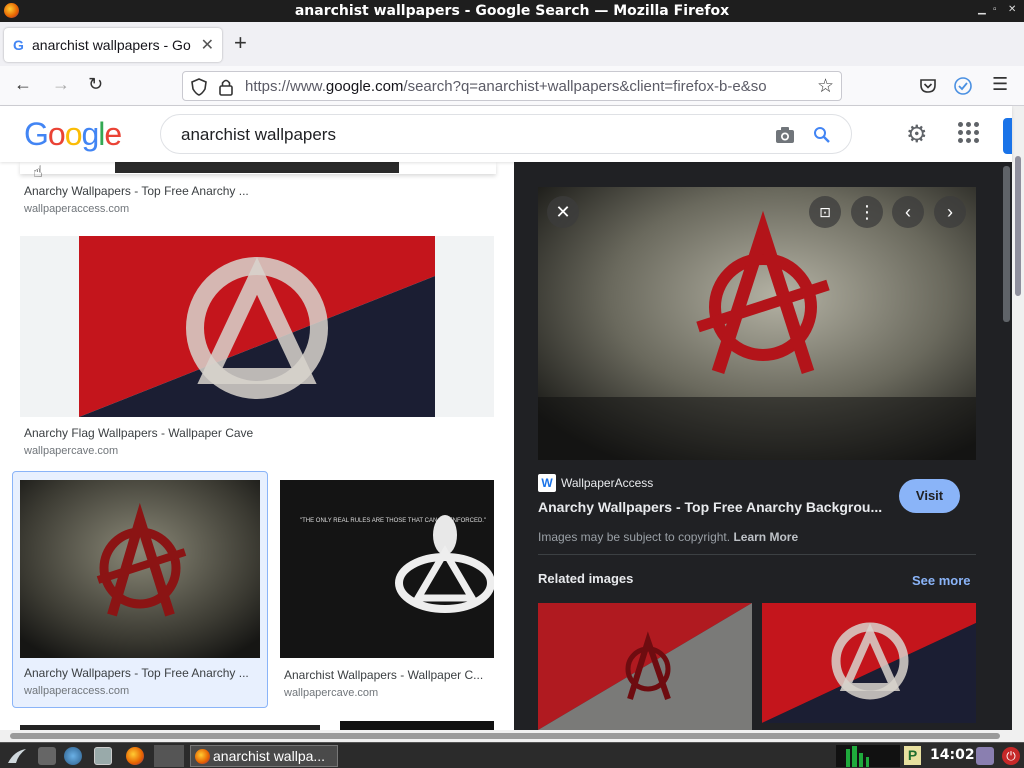  Describe the element at coordinates (18, 45) in the screenshot. I see `google-favicon-icon: G` at that location.